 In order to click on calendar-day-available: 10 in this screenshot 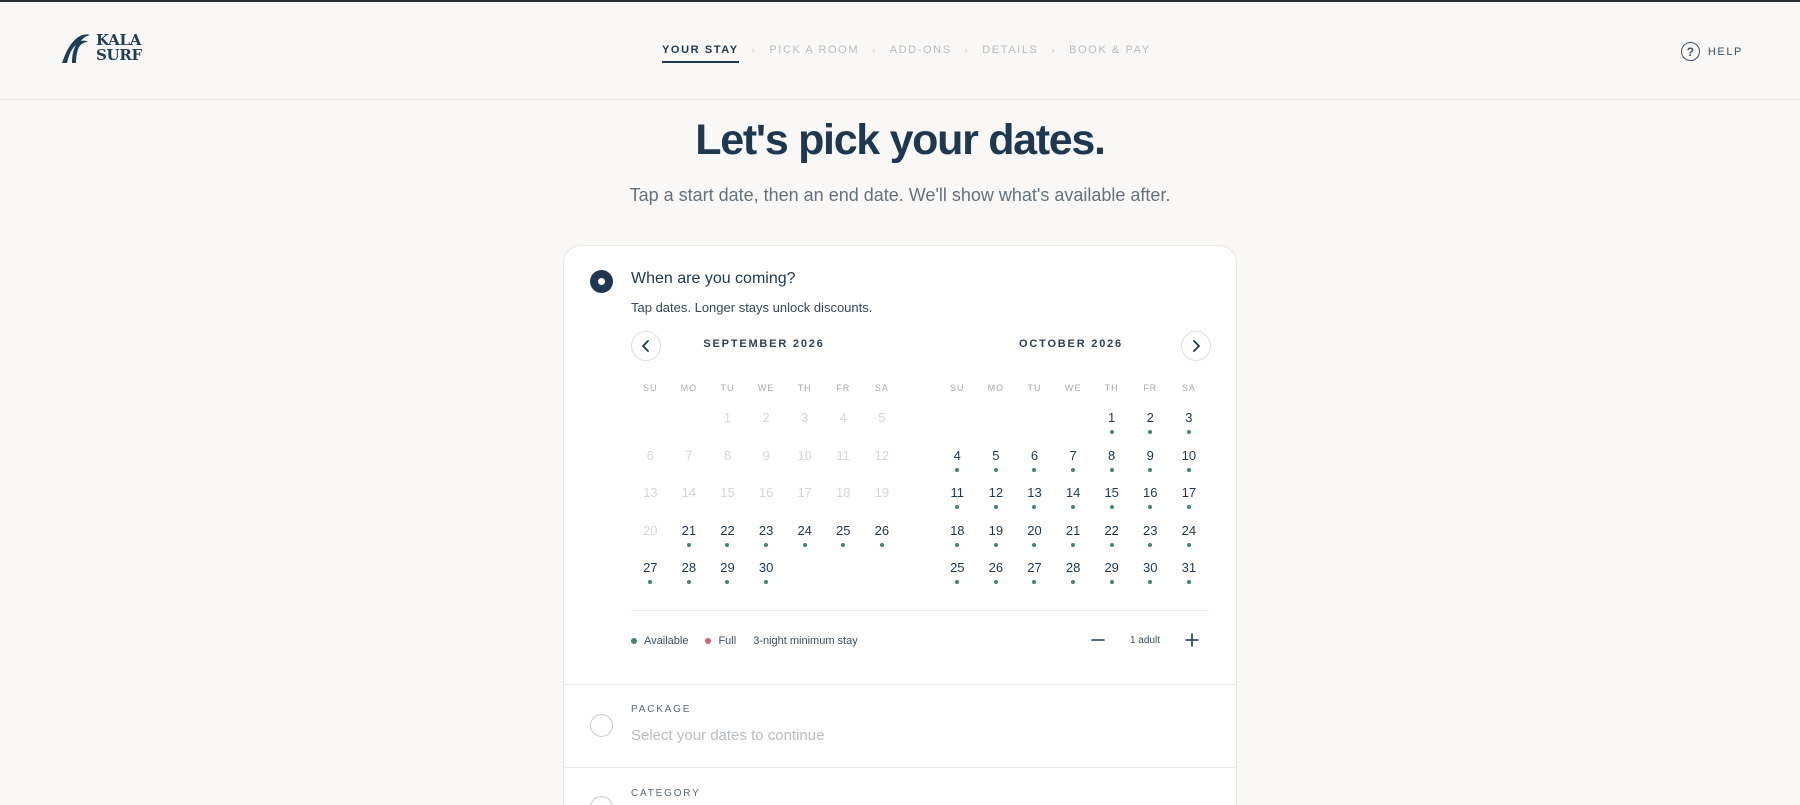, I will do `click(1189, 467)`.